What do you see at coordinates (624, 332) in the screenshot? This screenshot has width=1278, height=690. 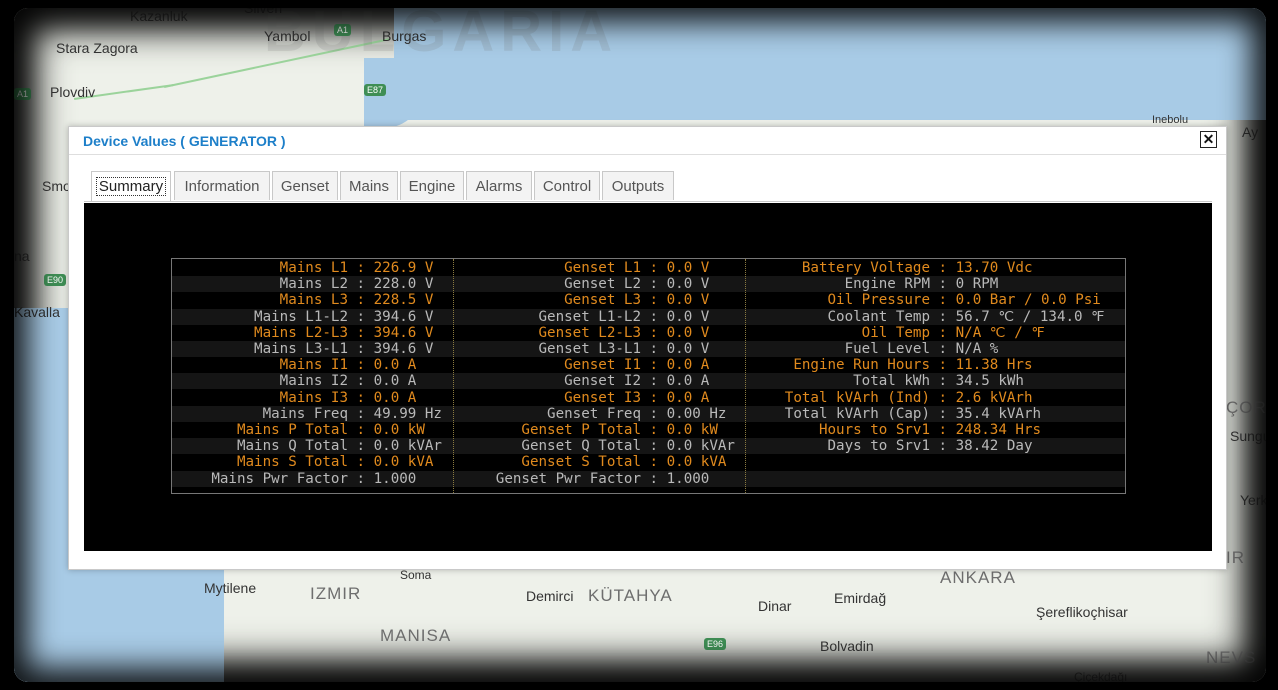 I see `genset-value: Genset L2-L3 : 0.0 V` at bounding box center [624, 332].